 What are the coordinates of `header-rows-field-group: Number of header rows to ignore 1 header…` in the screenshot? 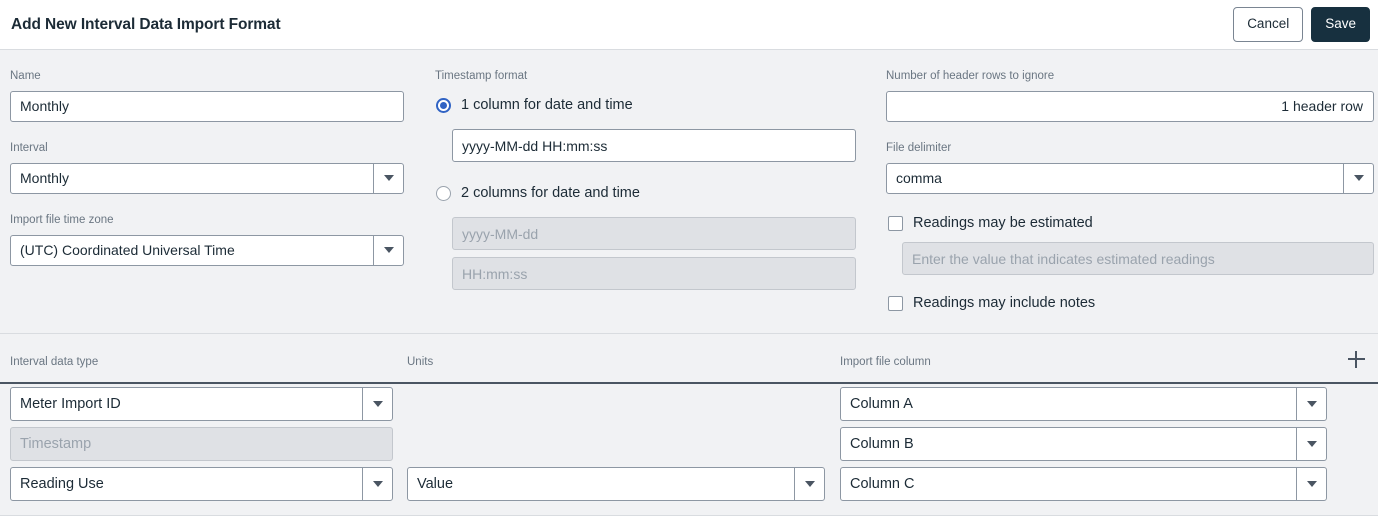 It's located at (1130, 96).